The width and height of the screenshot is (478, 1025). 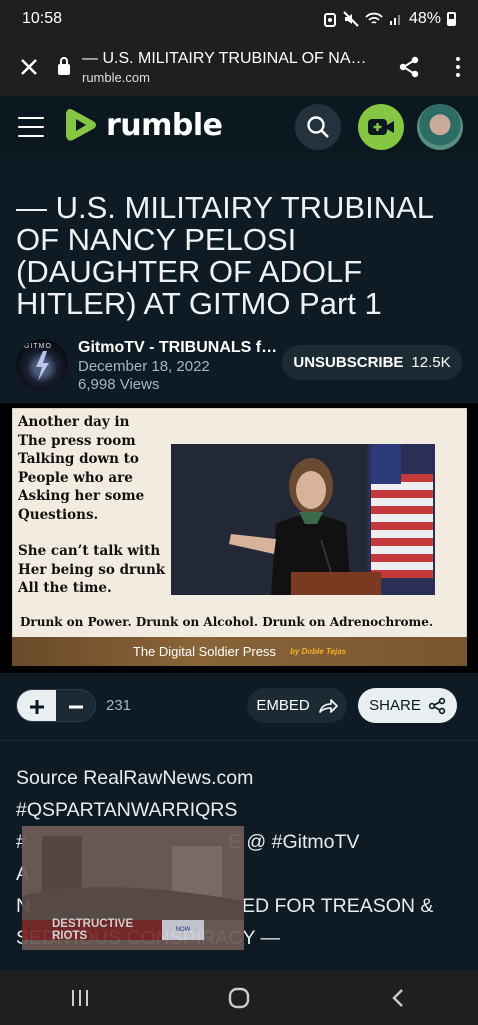 What do you see at coordinates (348, 362) in the screenshot?
I see `unsubscribe-label: UNSUBSCRIBE` at bounding box center [348, 362].